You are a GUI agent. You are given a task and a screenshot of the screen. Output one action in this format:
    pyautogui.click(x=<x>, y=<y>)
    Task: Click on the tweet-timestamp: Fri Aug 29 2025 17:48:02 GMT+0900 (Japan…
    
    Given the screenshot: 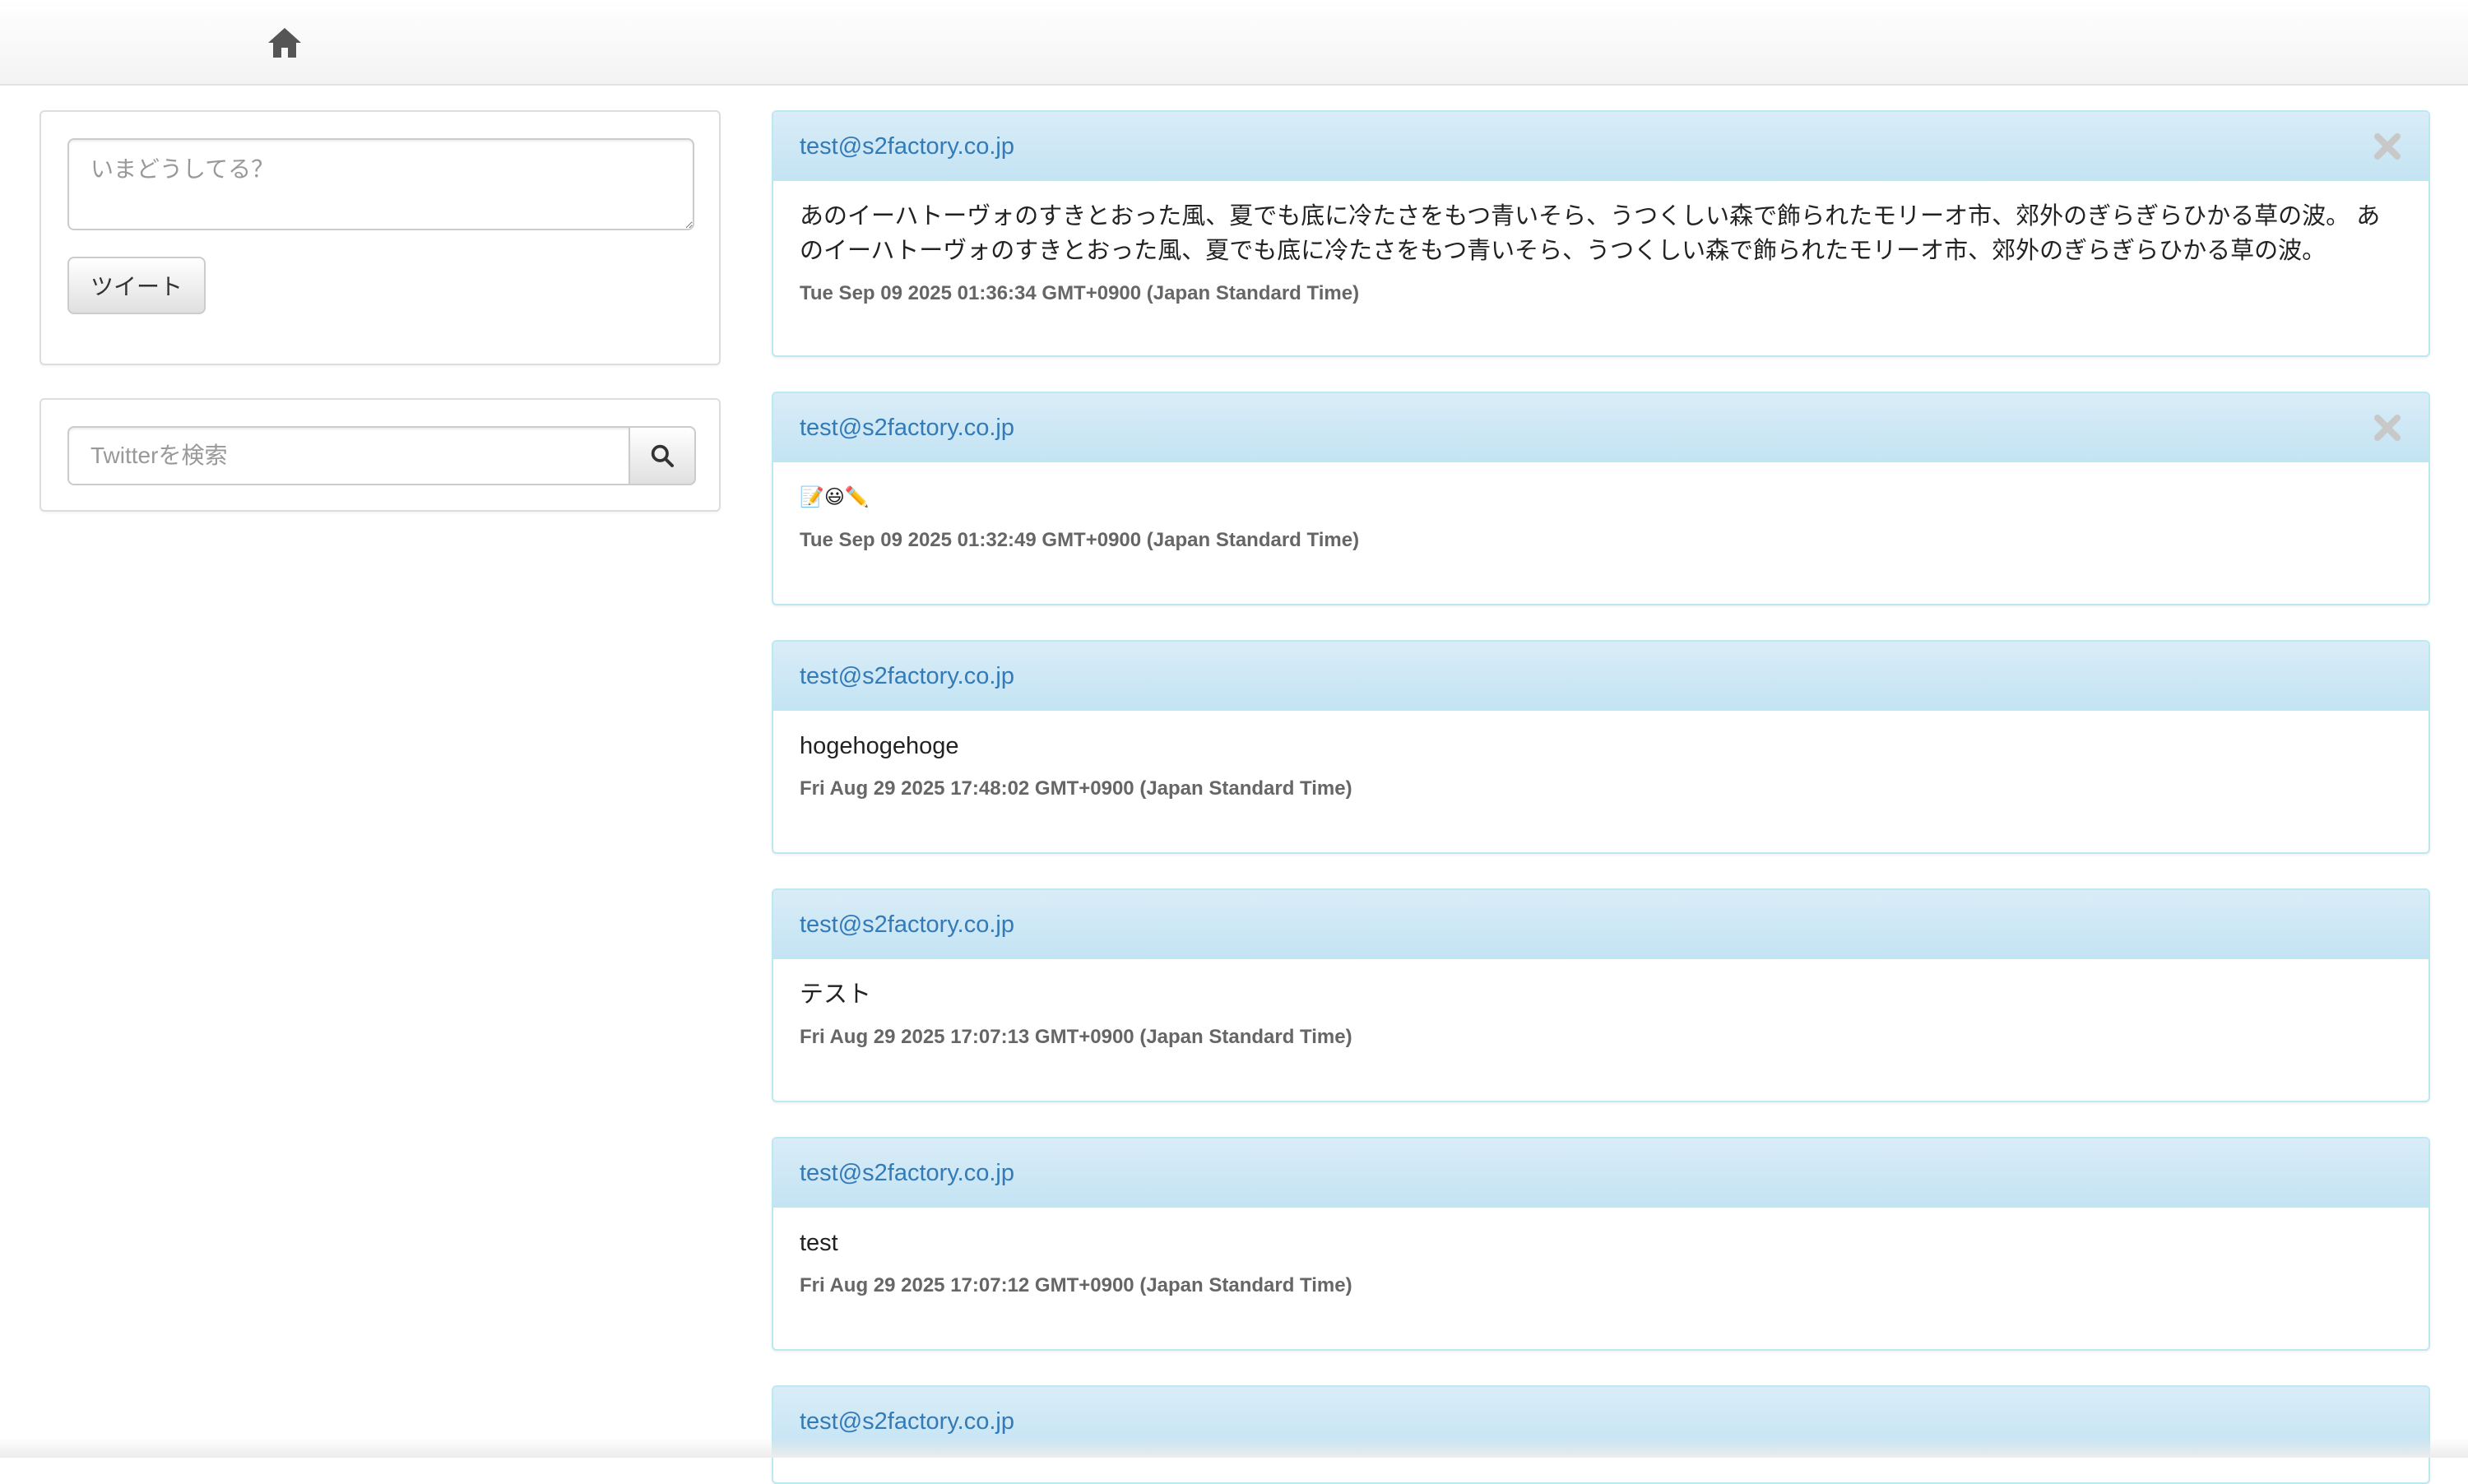 What is the action you would take?
    pyautogui.click(x=1076, y=788)
    